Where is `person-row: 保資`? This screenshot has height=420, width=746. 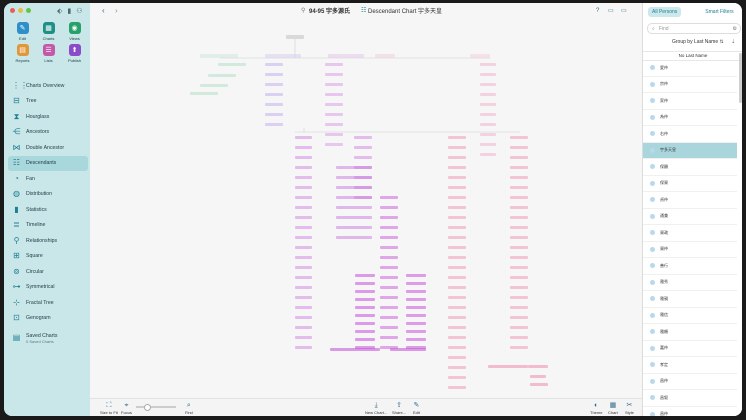 person-row: 保資 is located at coordinates (690, 184).